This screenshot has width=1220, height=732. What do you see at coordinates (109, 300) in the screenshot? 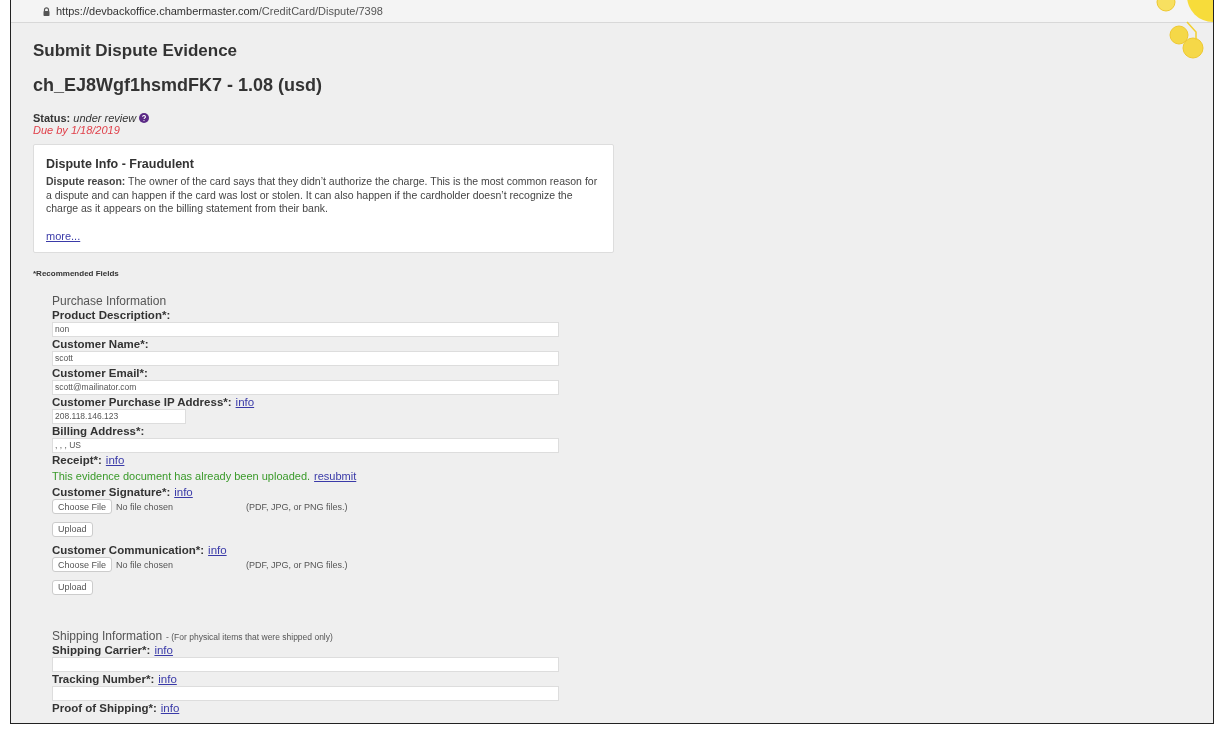
I see `section-title: Purchase Information` at bounding box center [109, 300].